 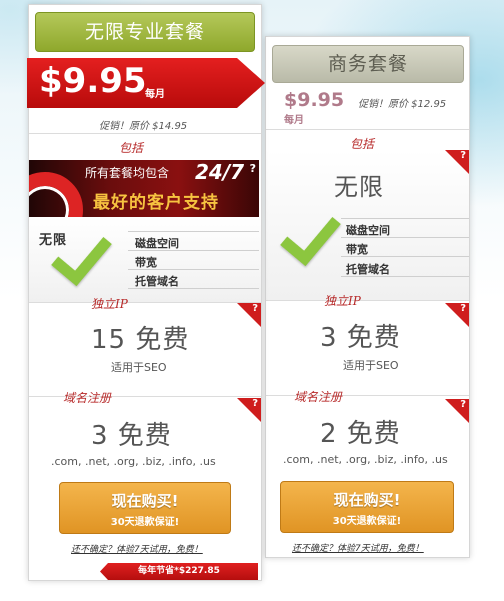 What do you see at coordinates (131, 436) in the screenshot?
I see `domain-value: 3 免费` at bounding box center [131, 436].